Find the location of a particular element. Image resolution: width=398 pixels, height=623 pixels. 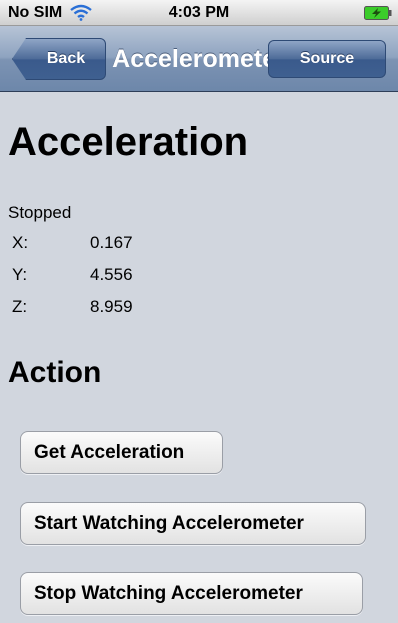

watch-status: Stopped is located at coordinates (40, 212).